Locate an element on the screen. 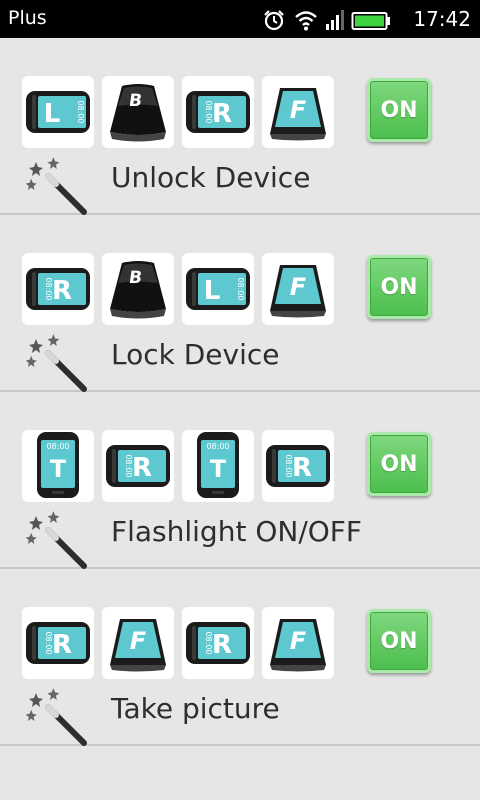 This screenshot has height=800, width=480. action-label: Flashlight ON/OFF is located at coordinates (237, 531).